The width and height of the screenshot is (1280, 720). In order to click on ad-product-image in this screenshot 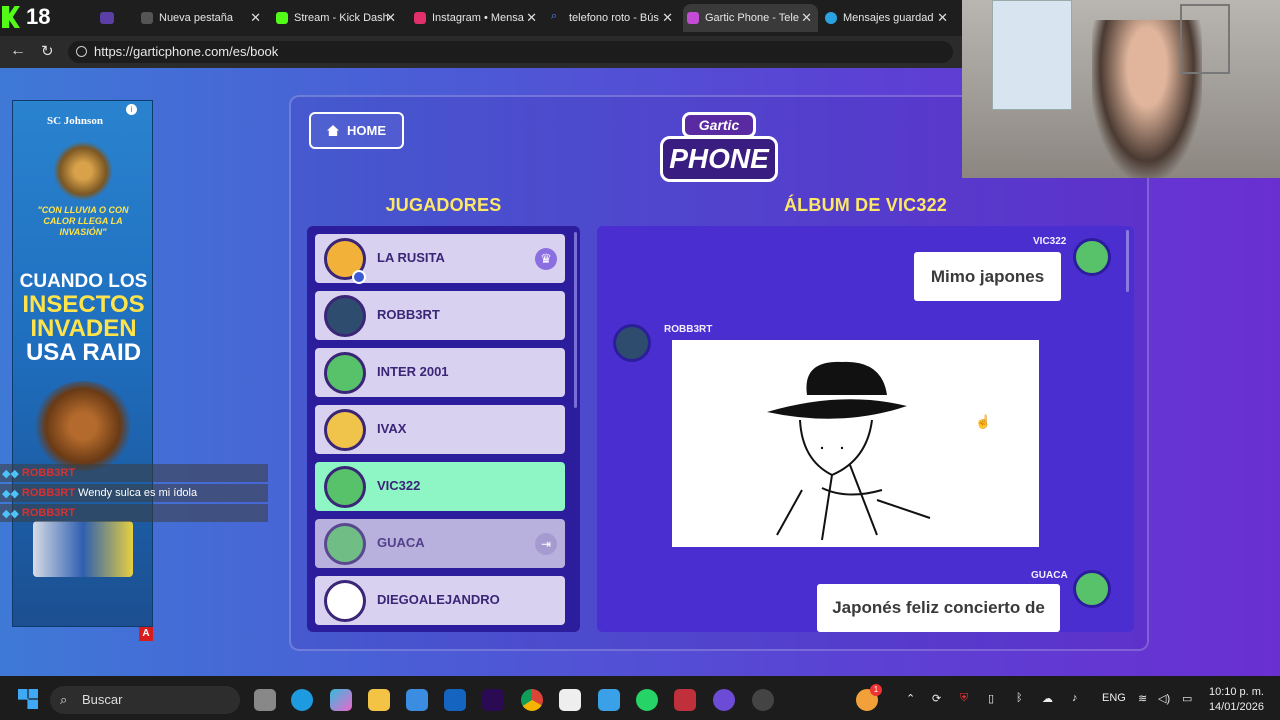, I will do `click(83, 549)`.